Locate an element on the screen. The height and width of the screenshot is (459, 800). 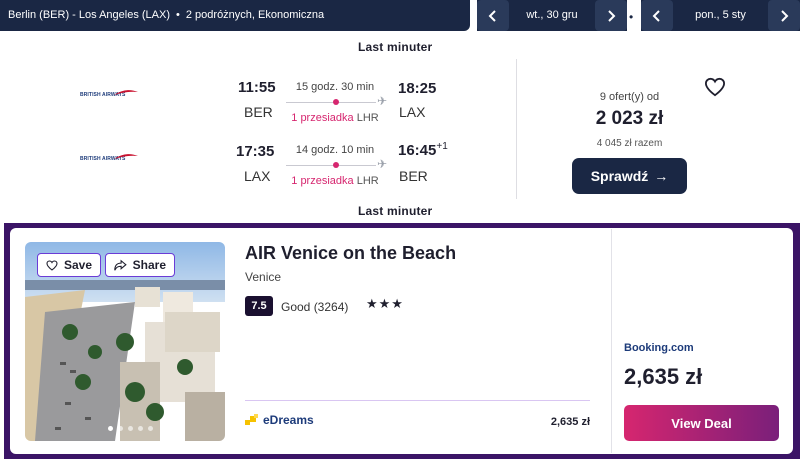
provider-logo-top: Last minuter is located at coordinates (395, 47).